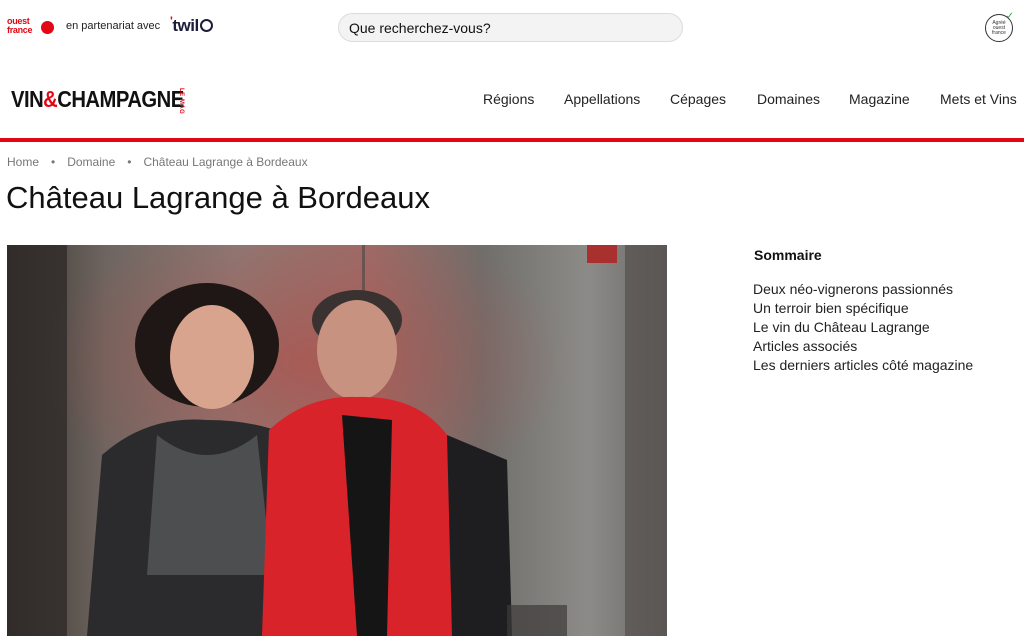 This screenshot has height=636, width=1024. I want to click on ouest-france-dot-icon, so click(47, 27).